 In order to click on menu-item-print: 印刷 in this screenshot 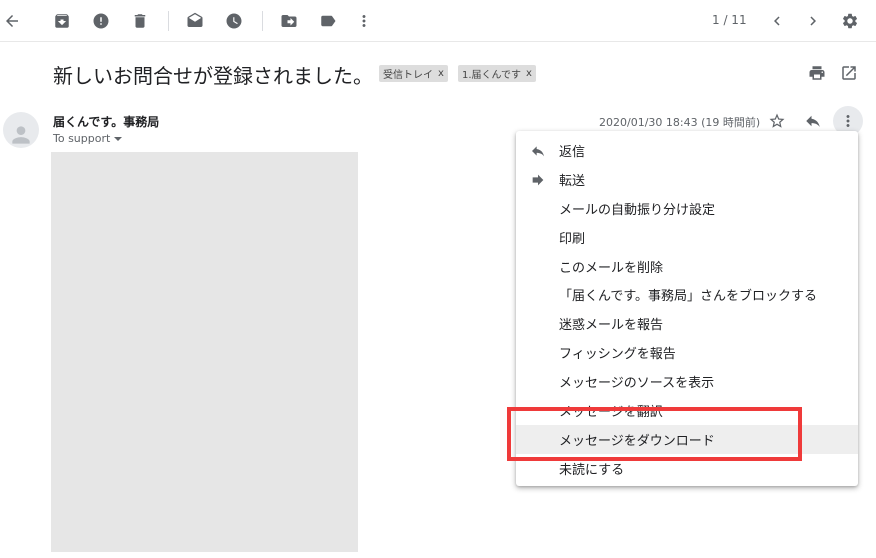, I will do `click(687, 237)`.